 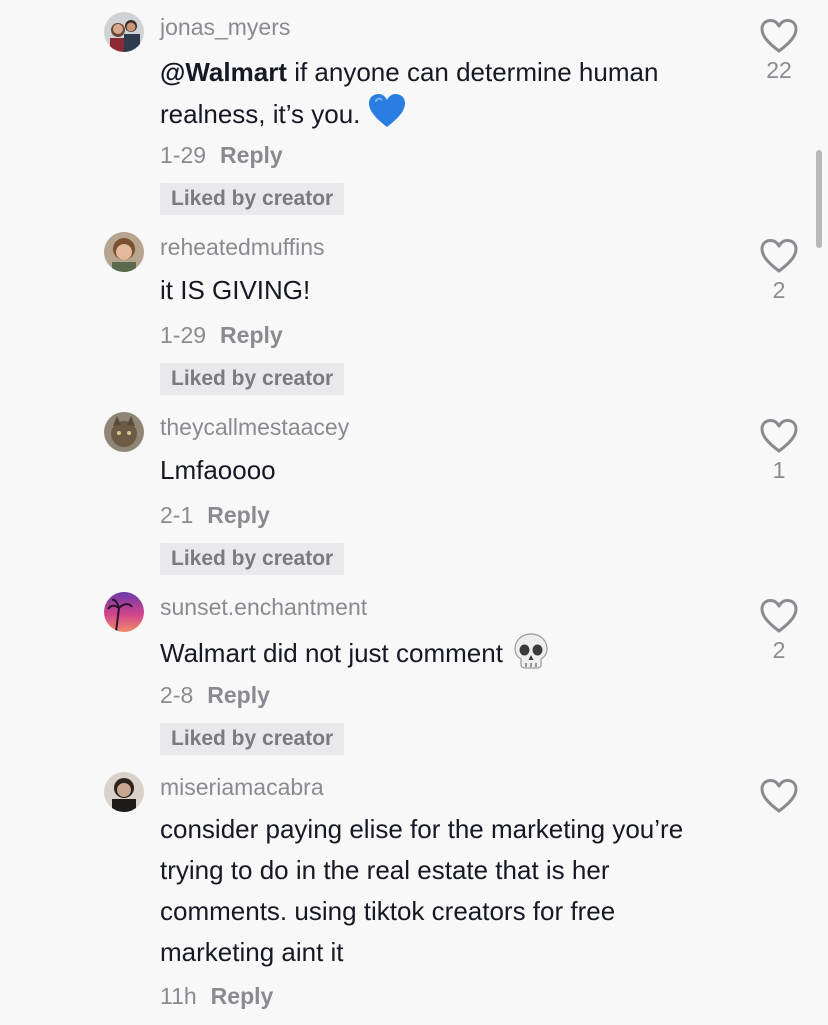 I want to click on comment-username: jonas_myers, so click(x=225, y=27).